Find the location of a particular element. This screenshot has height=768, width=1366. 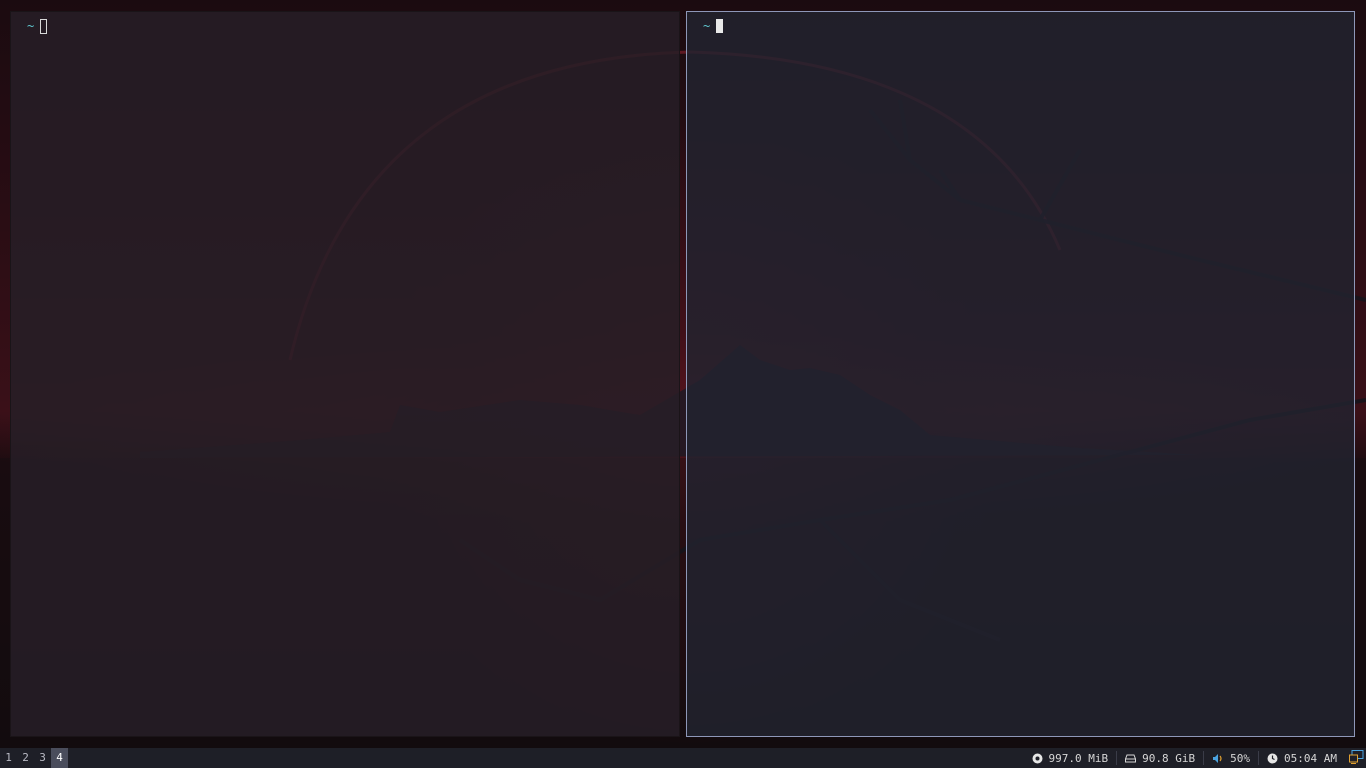

cursor-focused is located at coordinates (720, 26).